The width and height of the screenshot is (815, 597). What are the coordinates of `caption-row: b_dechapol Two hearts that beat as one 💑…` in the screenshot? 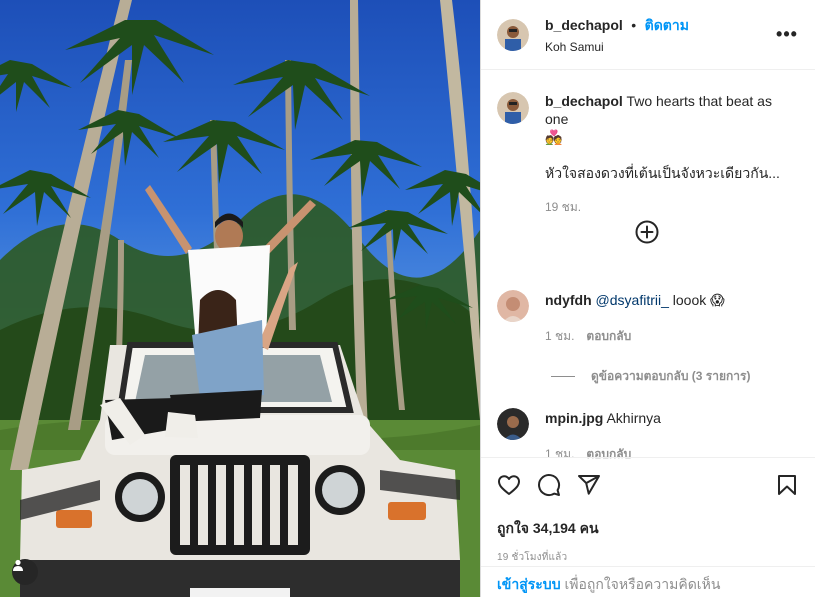 It's located at (648, 154).